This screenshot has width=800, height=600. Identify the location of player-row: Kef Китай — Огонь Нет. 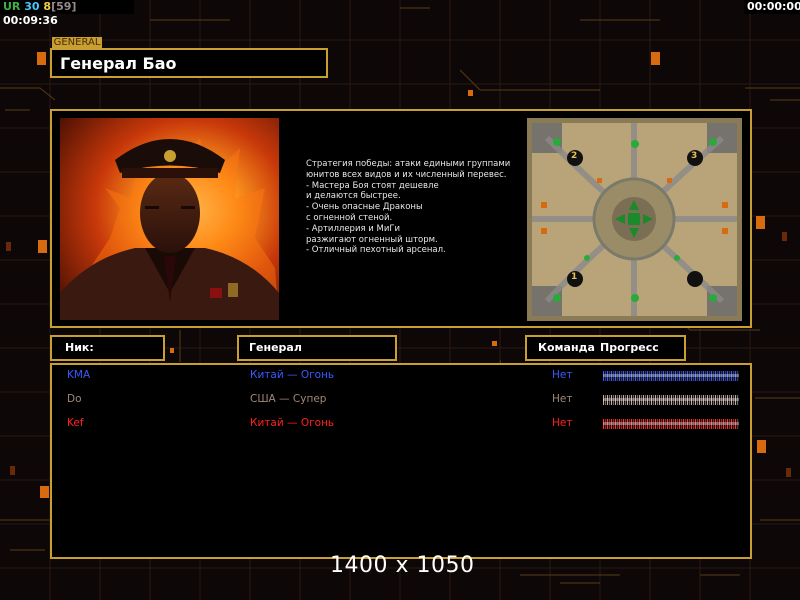
(402, 425).